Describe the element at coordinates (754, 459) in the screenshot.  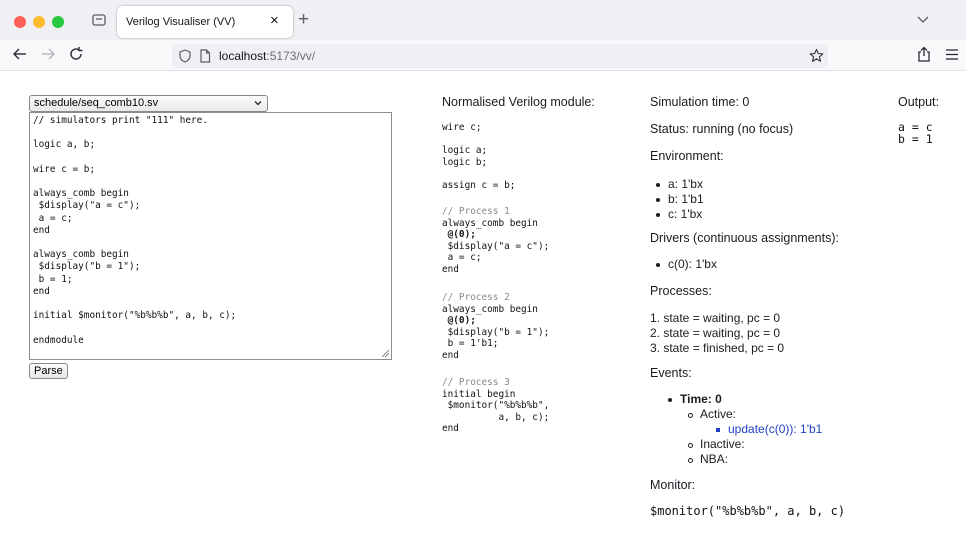
I see `event-nba-label: NBA:` at that location.